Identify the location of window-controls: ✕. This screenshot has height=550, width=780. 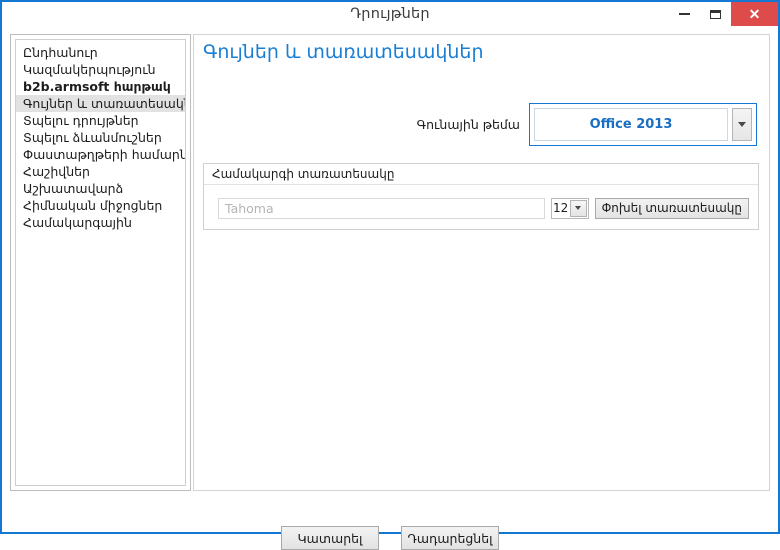
(723, 14).